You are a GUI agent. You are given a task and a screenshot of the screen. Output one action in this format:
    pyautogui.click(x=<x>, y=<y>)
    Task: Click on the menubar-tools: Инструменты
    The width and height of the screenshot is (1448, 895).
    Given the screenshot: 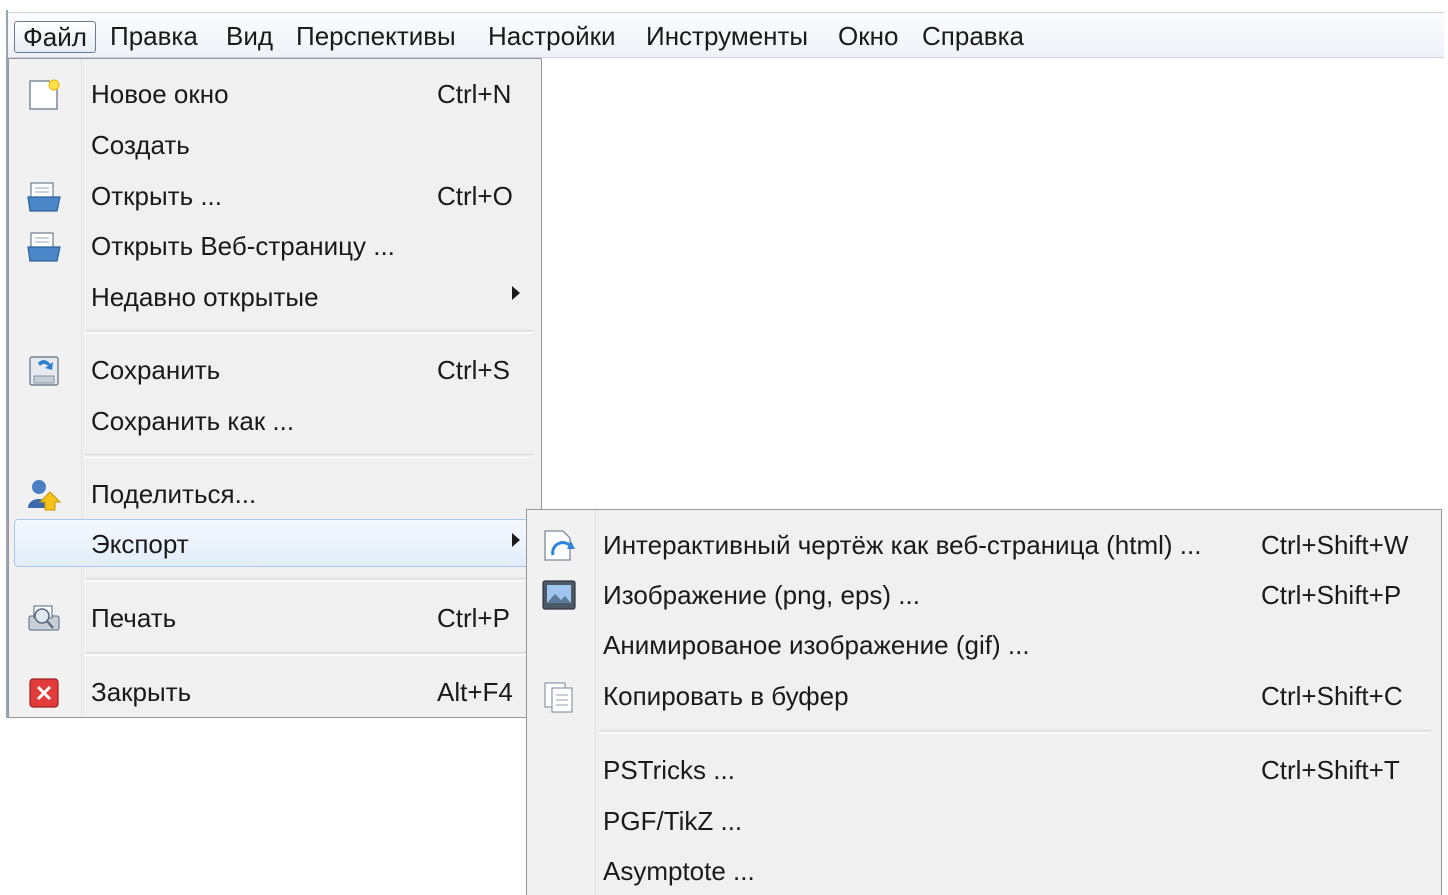 What is the action you would take?
    pyautogui.click(x=727, y=36)
    